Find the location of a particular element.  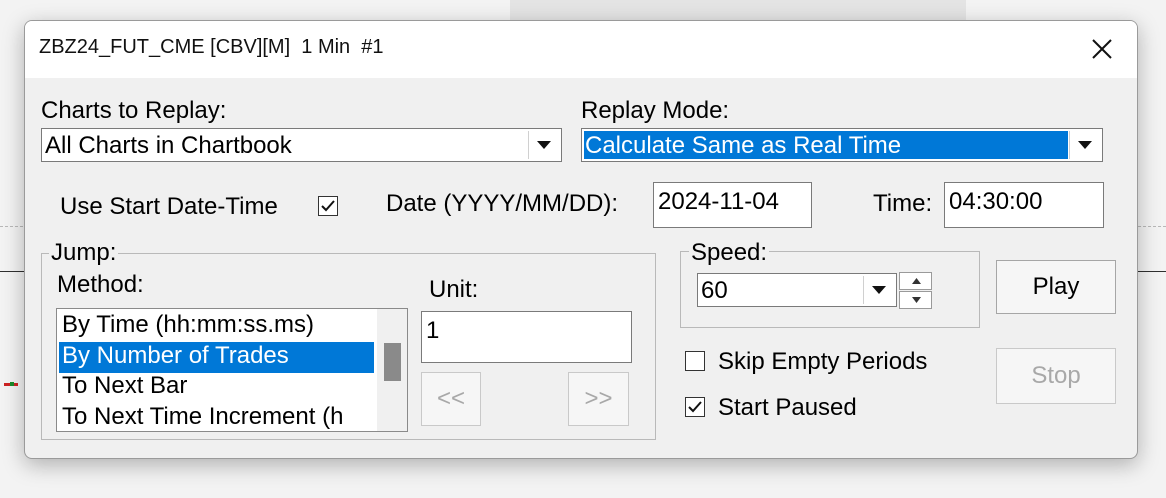

unit-label: Unit: is located at coordinates (454, 289).